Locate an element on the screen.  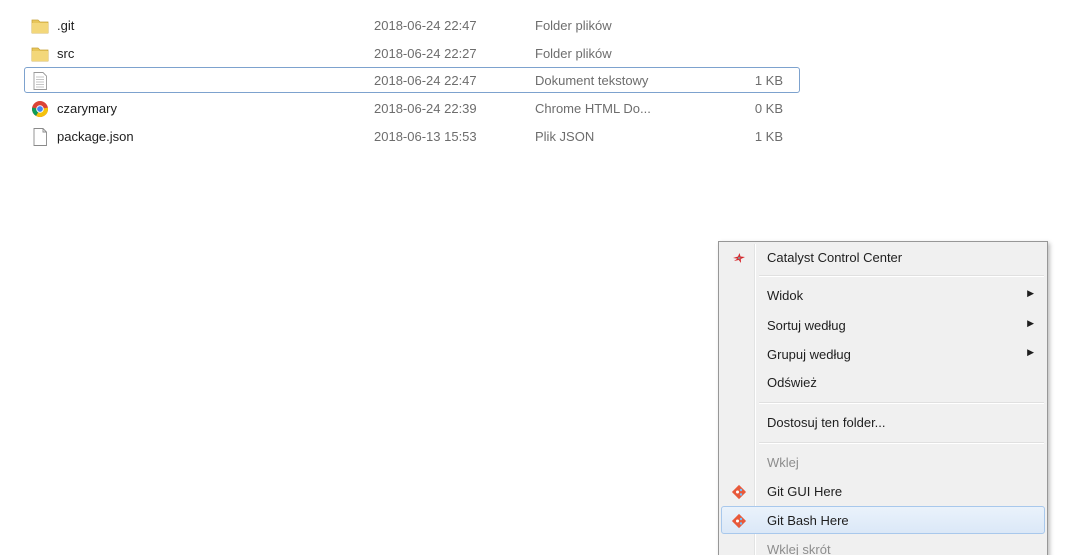
menu-item-sortuj-wedlug: Sortuj według ▶ is located at coordinates (883, 325).